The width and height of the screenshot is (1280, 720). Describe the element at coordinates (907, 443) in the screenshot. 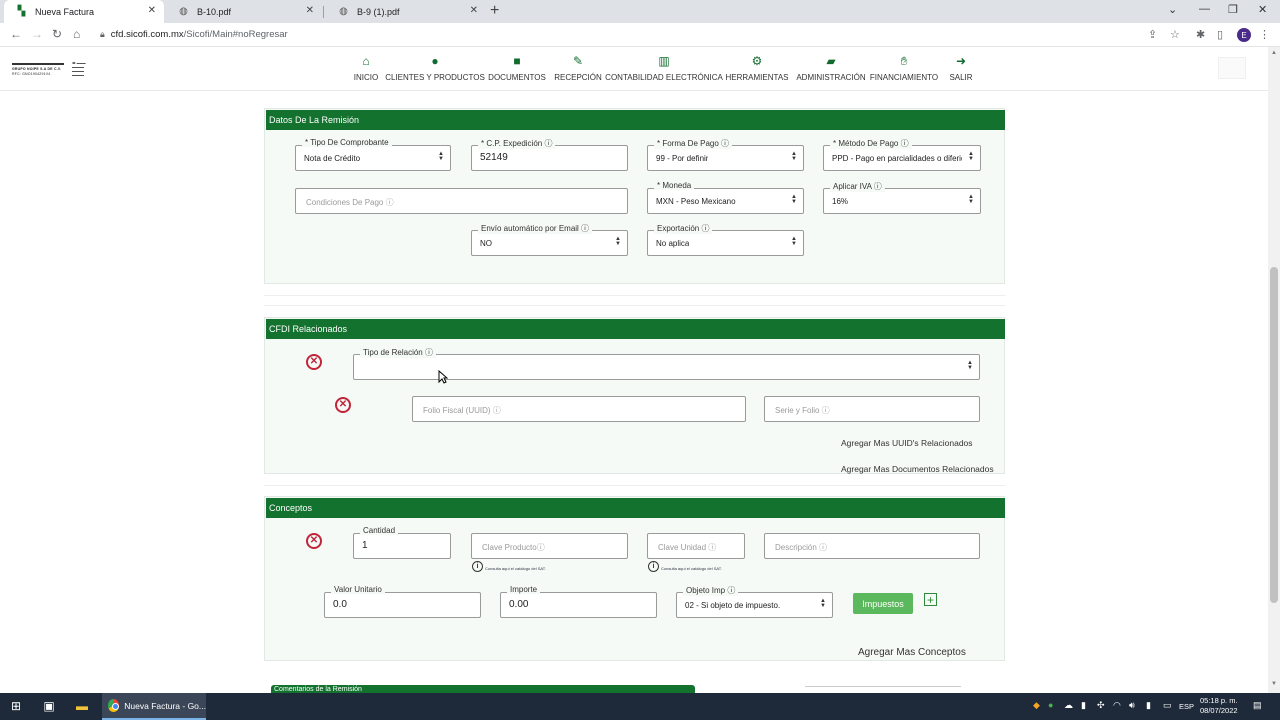

I see `add-uuids-link: Agregar Mas UUID's Relacionados` at that location.